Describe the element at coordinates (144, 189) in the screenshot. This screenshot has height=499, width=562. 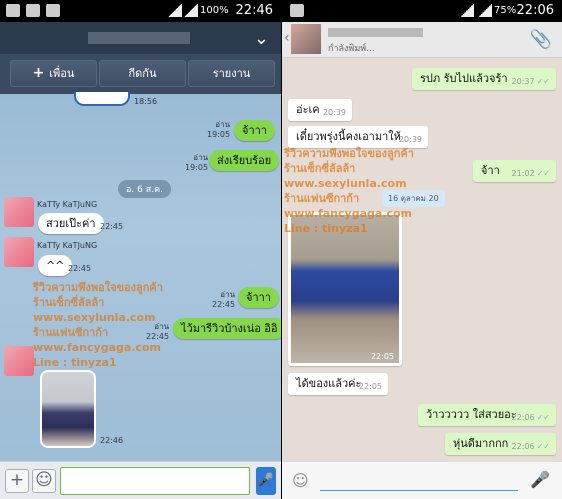
I see `date-divider: อ. 6 ส.ค.` at that location.